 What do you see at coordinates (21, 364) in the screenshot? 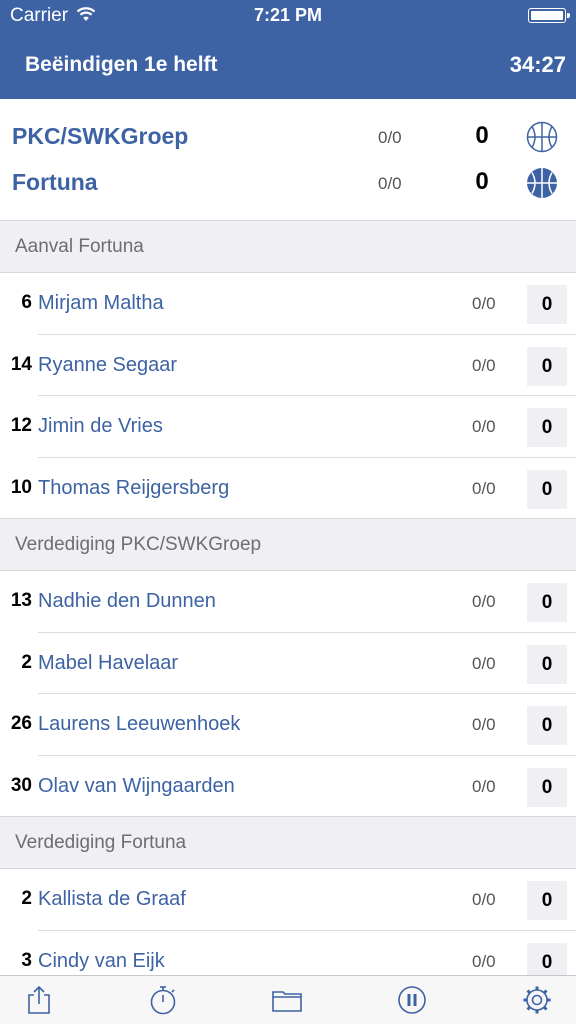
I see `player-number: 14` at bounding box center [21, 364].